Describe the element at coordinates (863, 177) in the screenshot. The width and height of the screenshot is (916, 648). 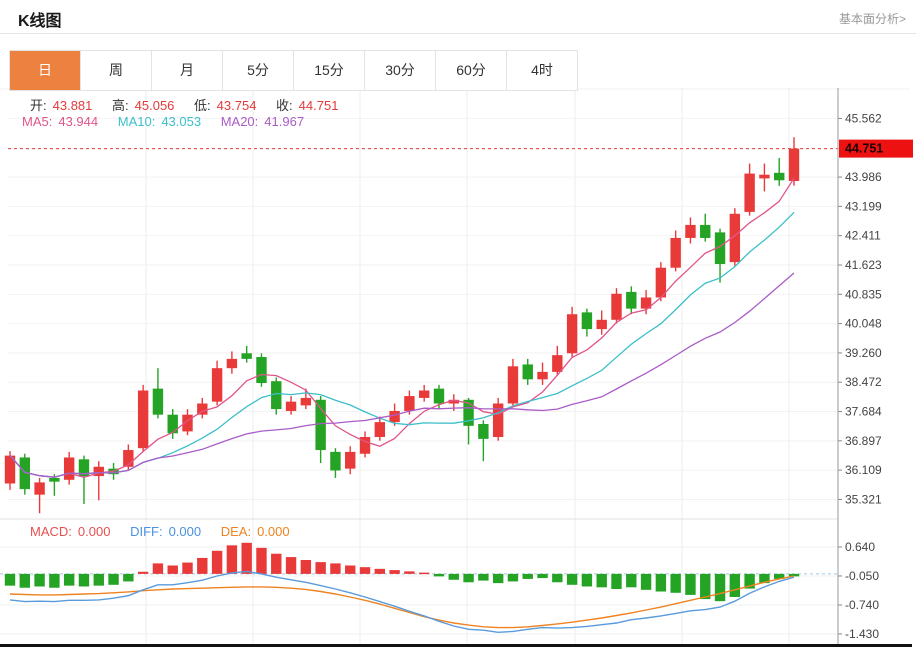
I see `price-tick-label: 43.986` at that location.